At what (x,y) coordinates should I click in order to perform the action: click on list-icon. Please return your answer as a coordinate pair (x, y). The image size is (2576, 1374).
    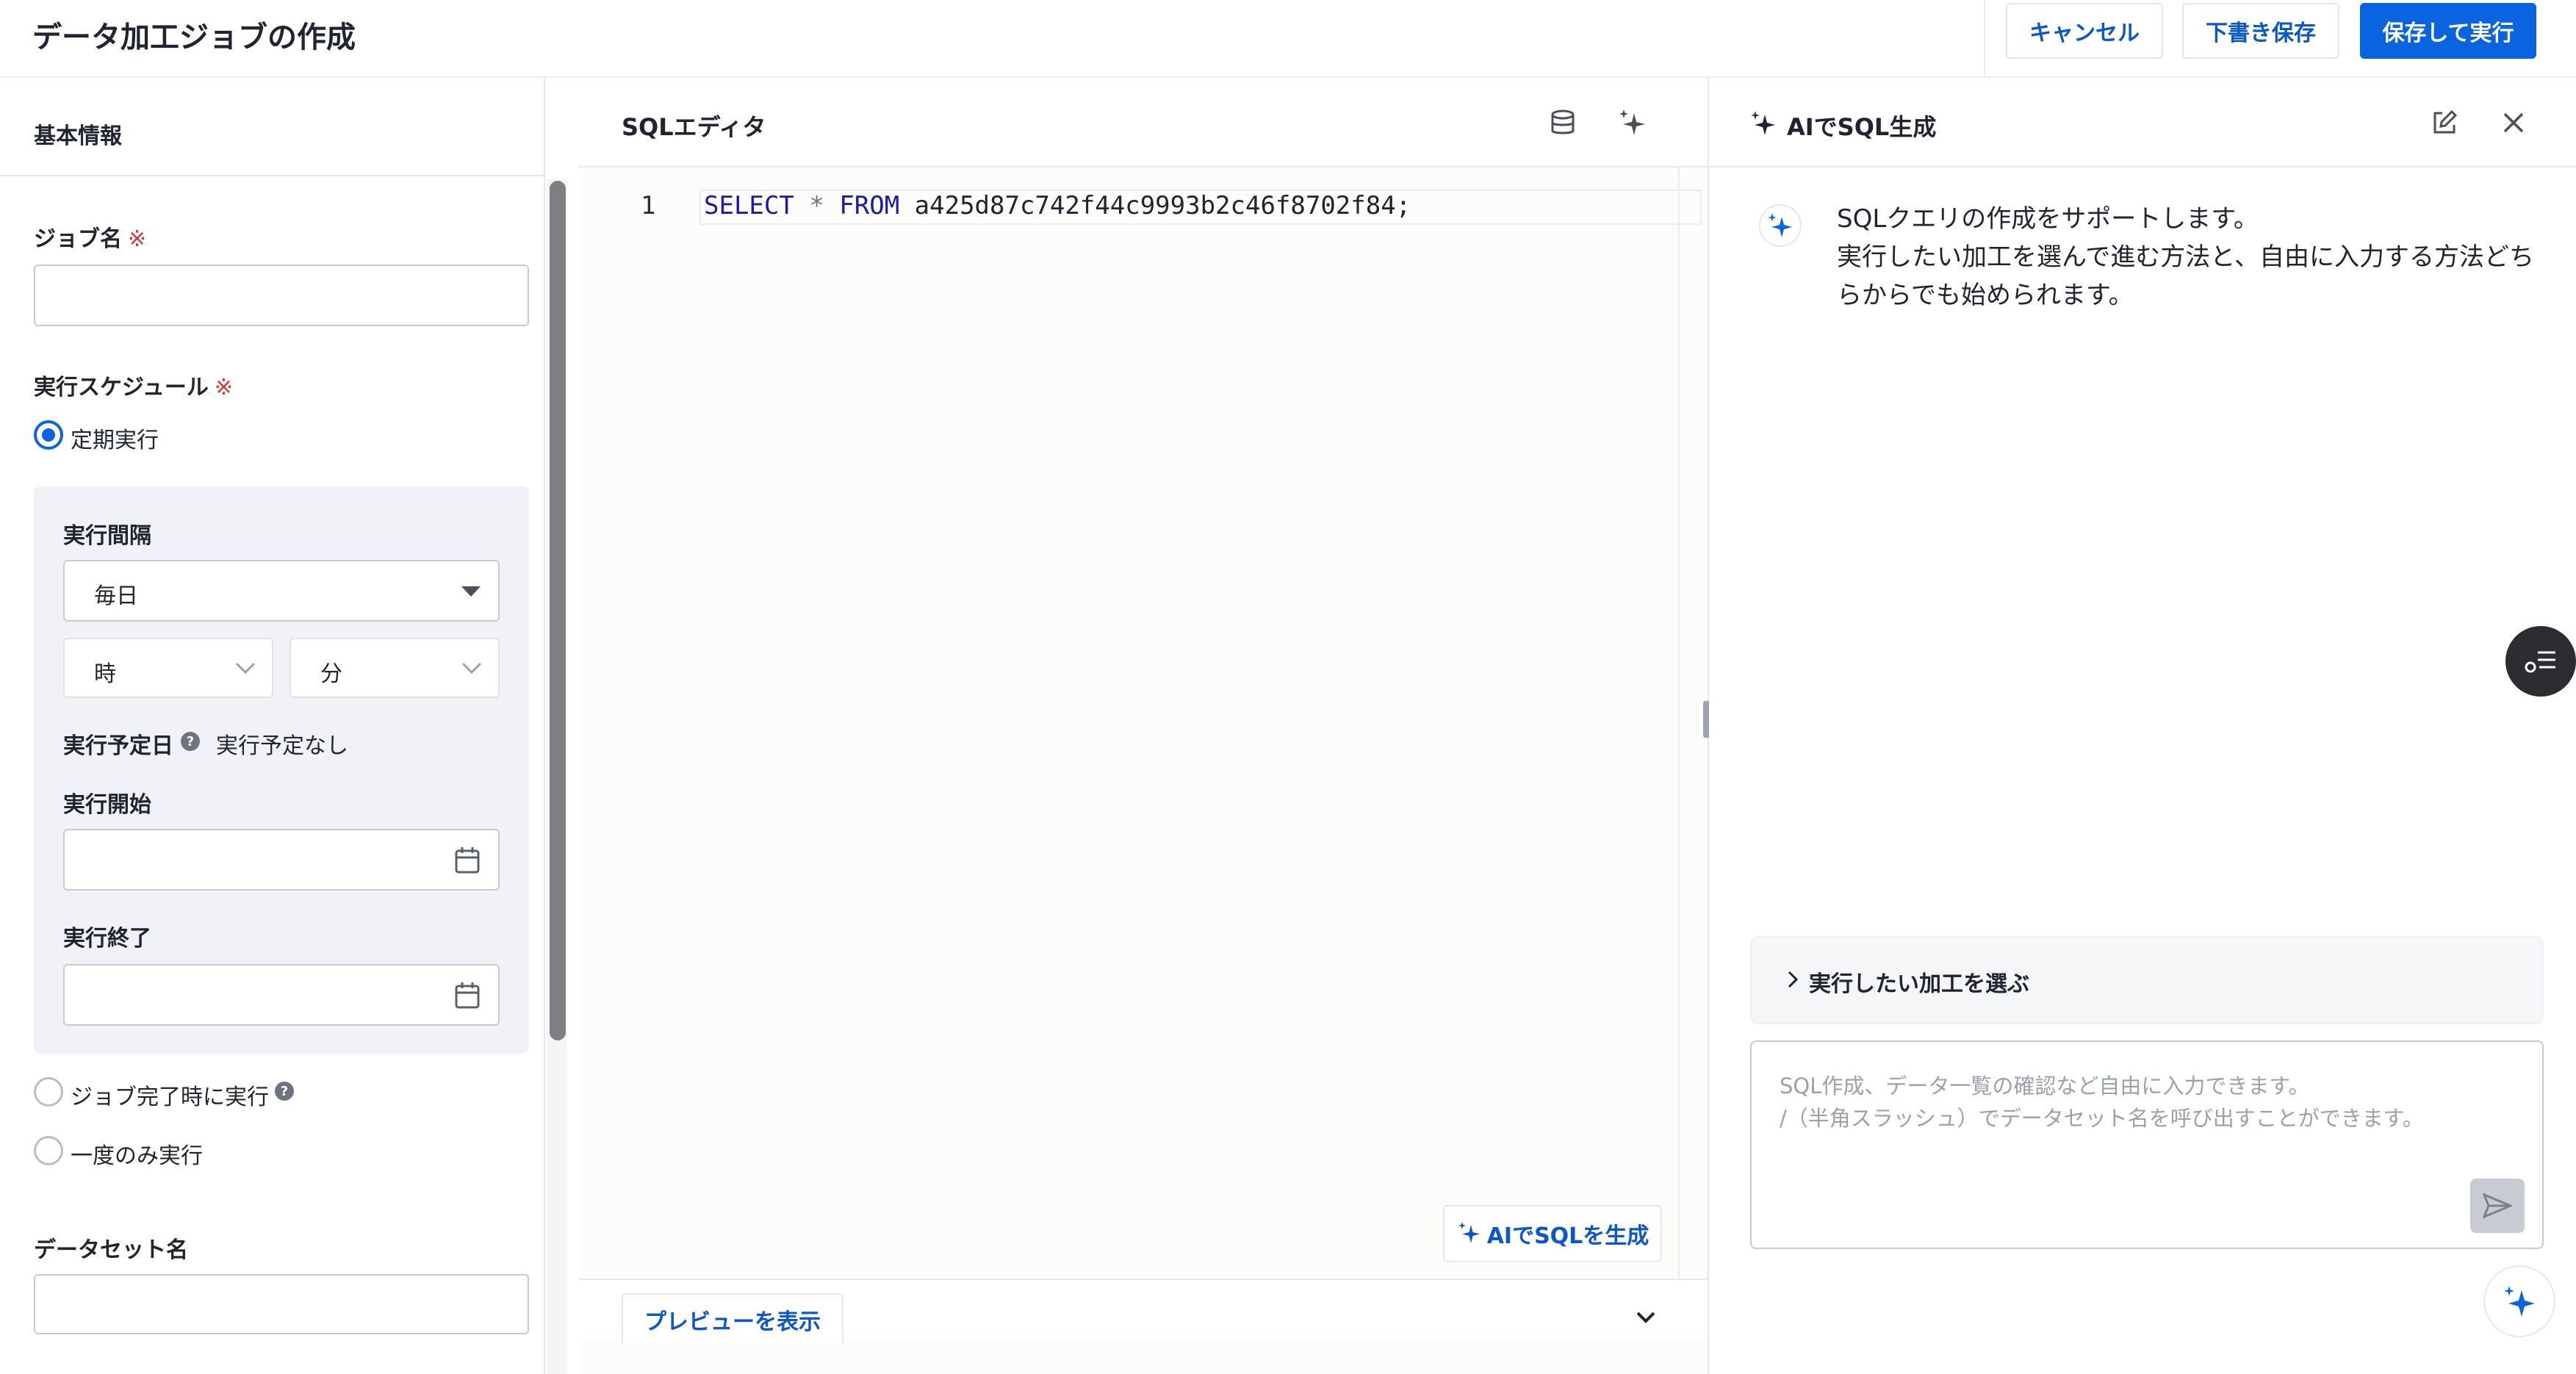
    Looking at the image, I should click on (2540, 662).